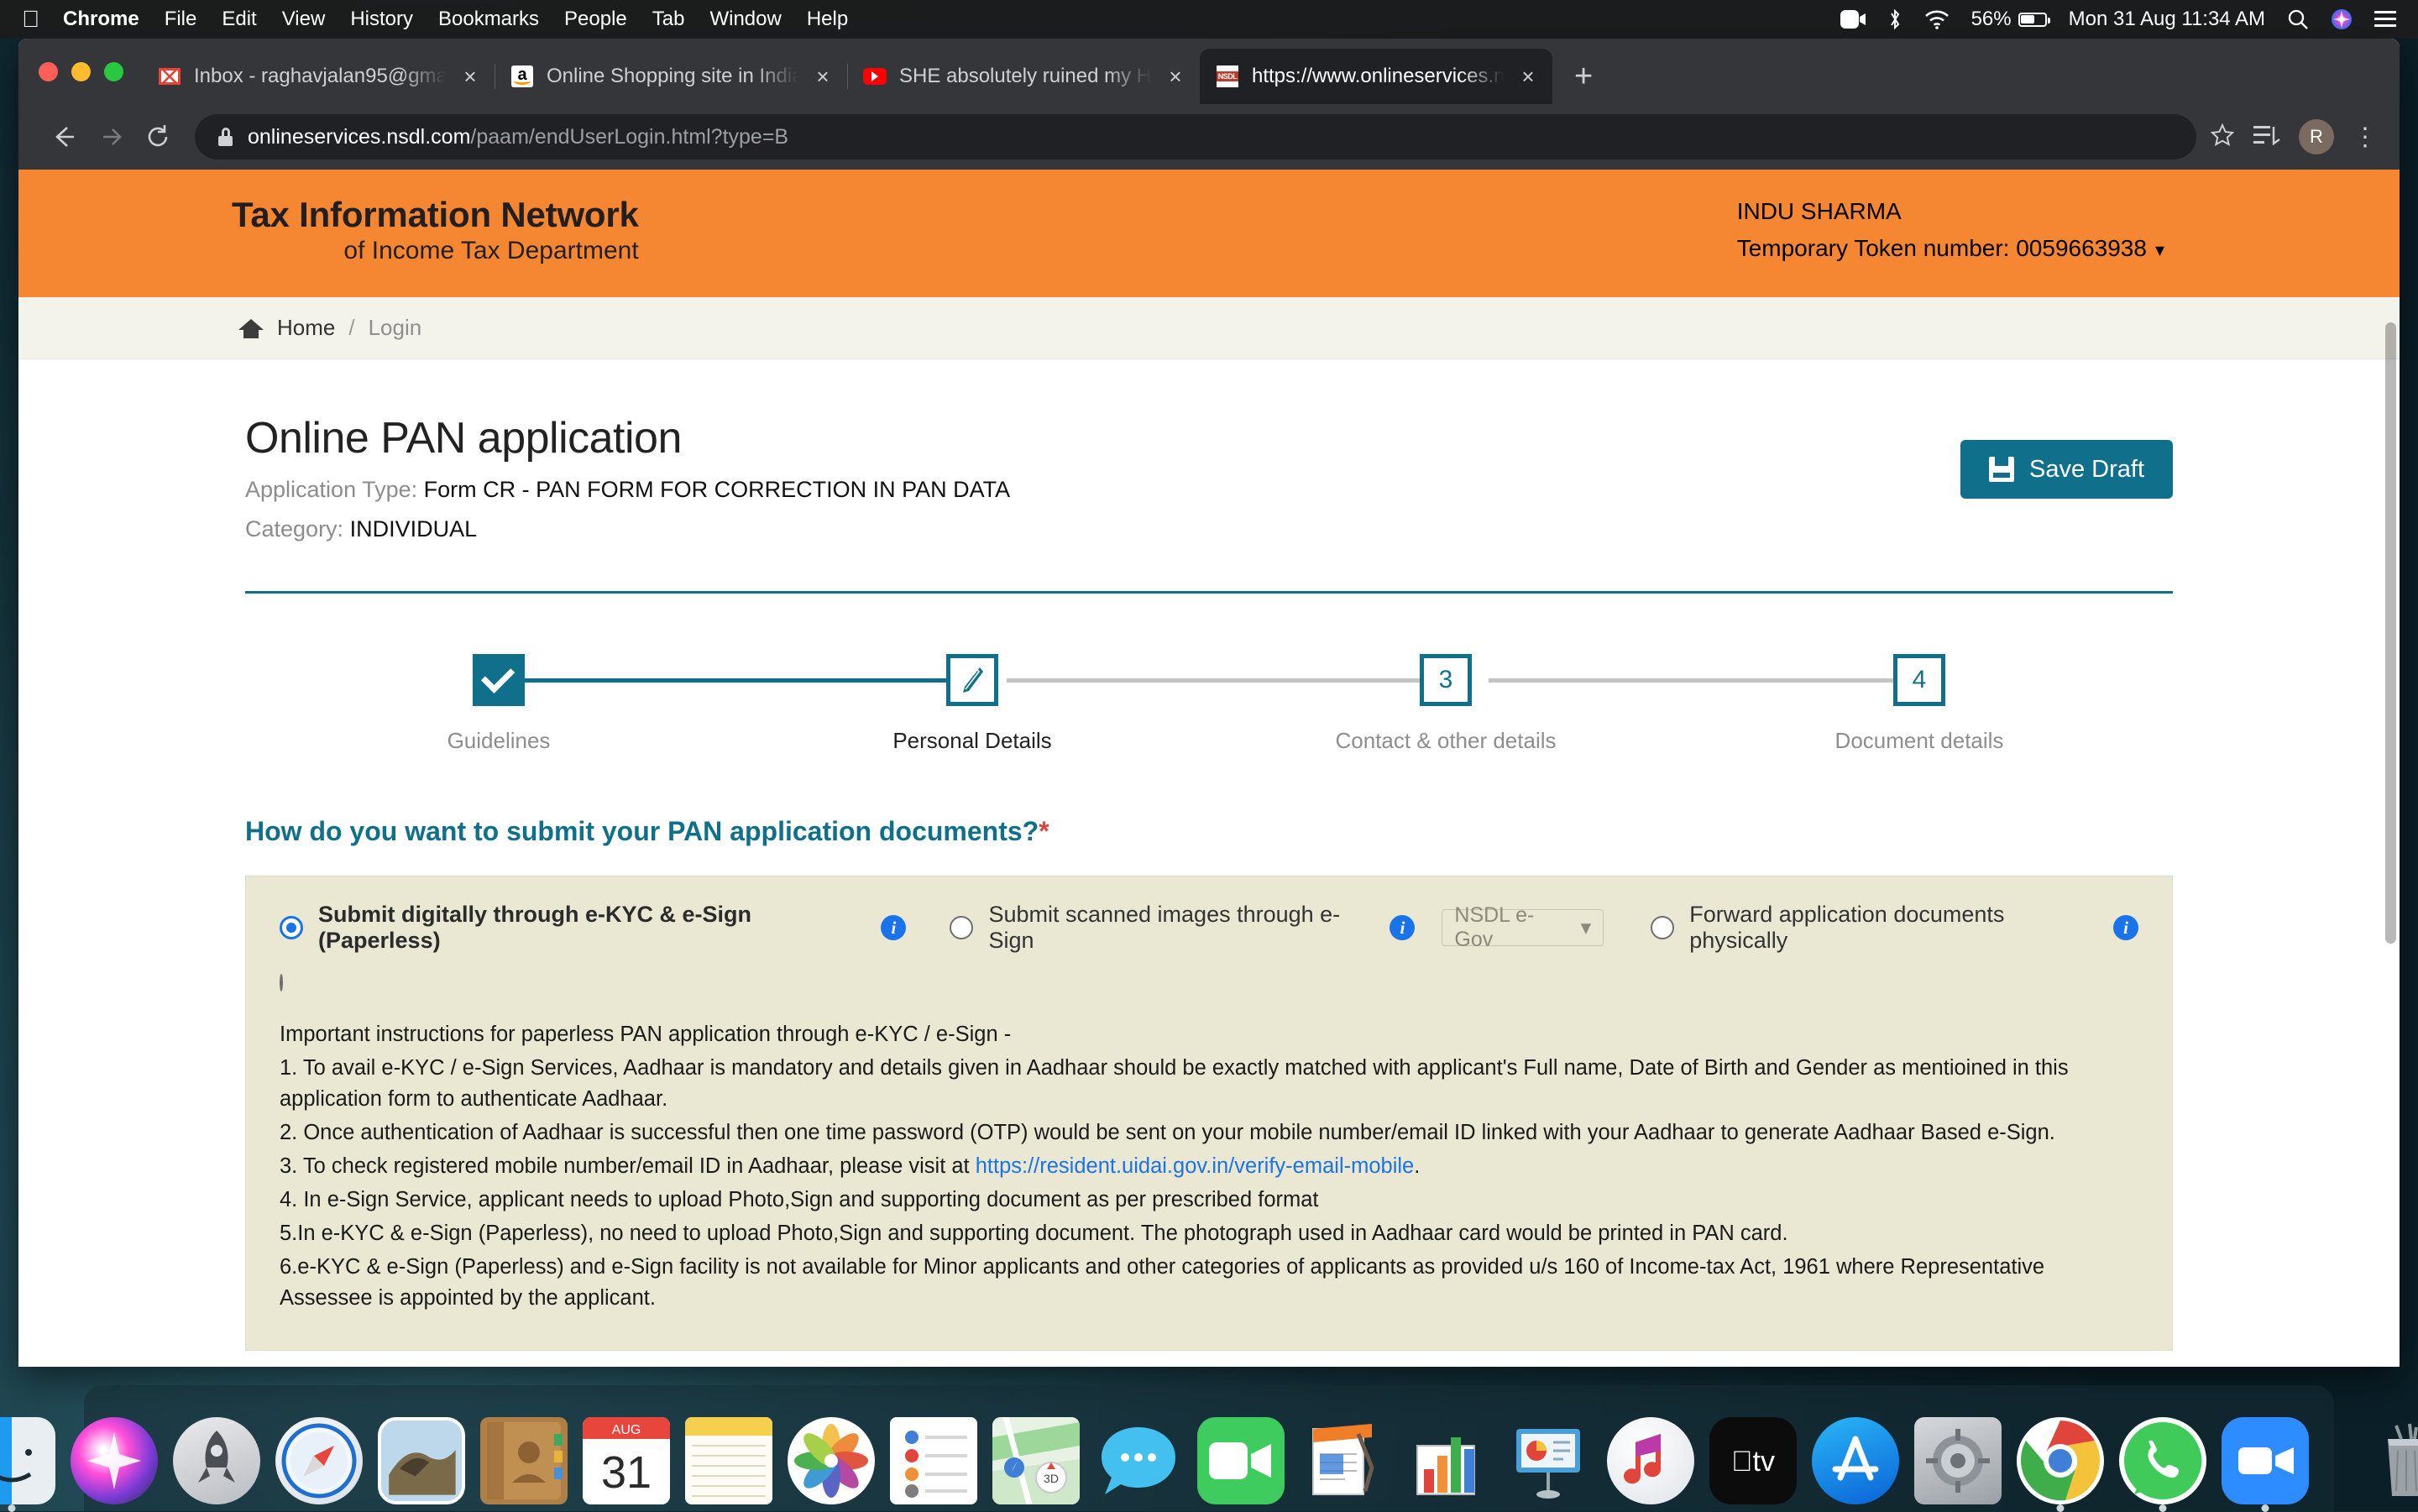 Image resolution: width=2418 pixels, height=1512 pixels. What do you see at coordinates (181, 19) in the screenshot?
I see `menu-item-file: File` at bounding box center [181, 19].